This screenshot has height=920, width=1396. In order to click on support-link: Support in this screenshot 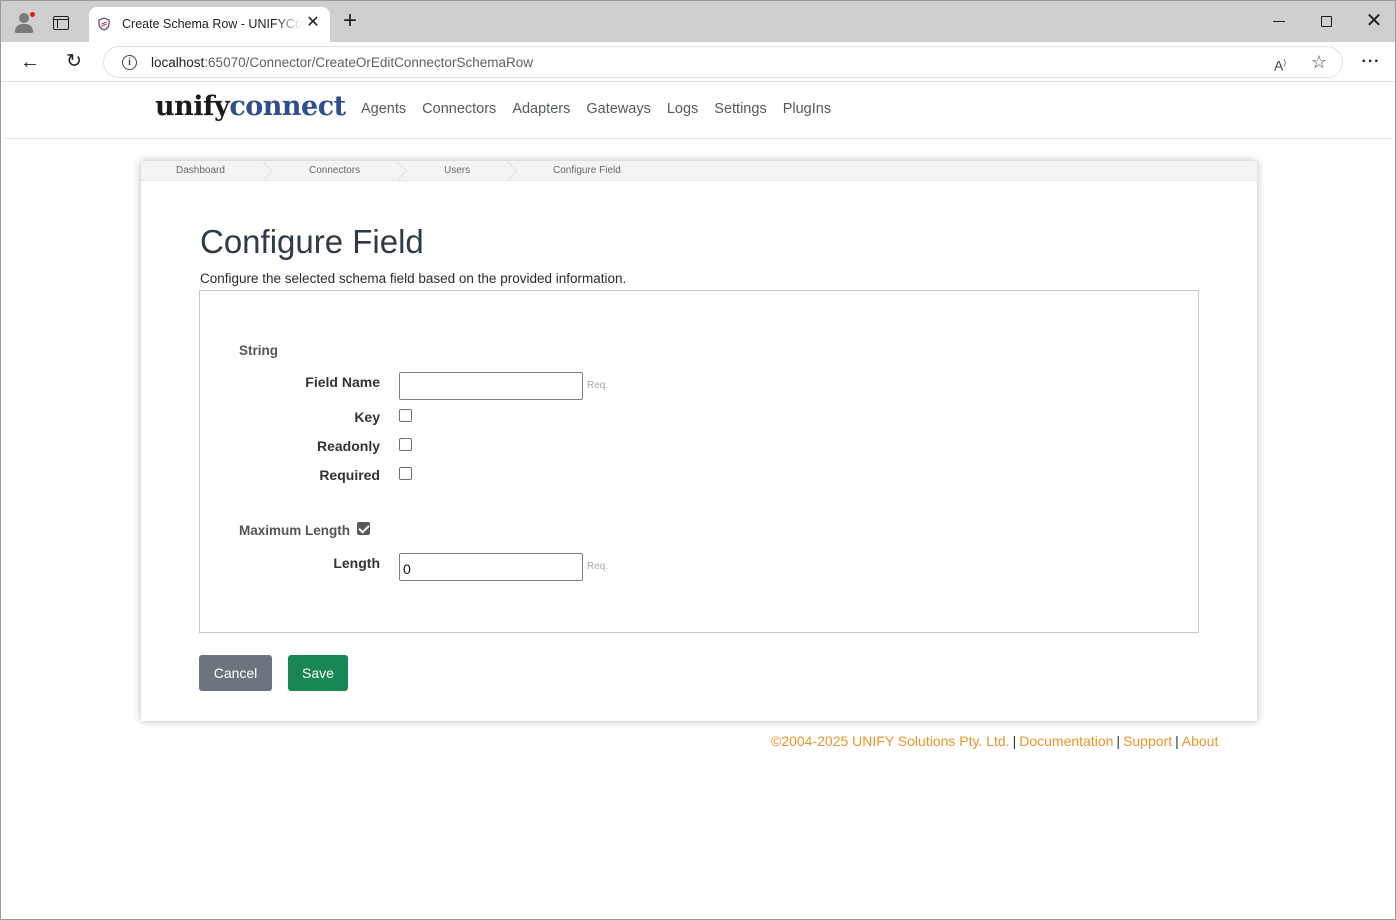, I will do `click(1147, 741)`.